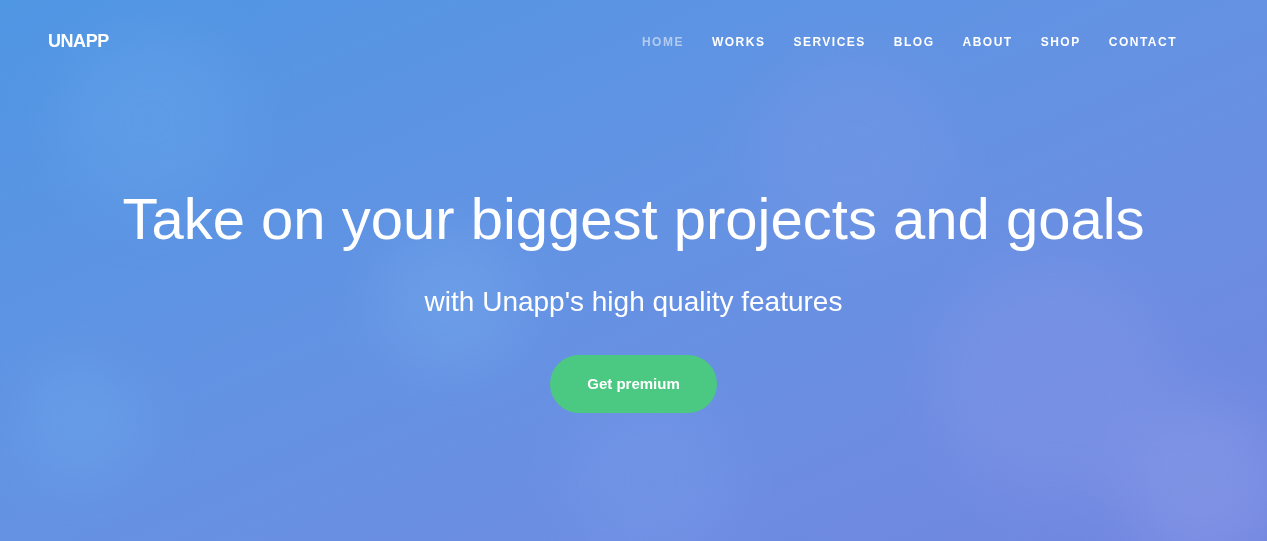 The image size is (1267, 541). What do you see at coordinates (738, 41) in the screenshot?
I see `nav-link: WORKS` at bounding box center [738, 41].